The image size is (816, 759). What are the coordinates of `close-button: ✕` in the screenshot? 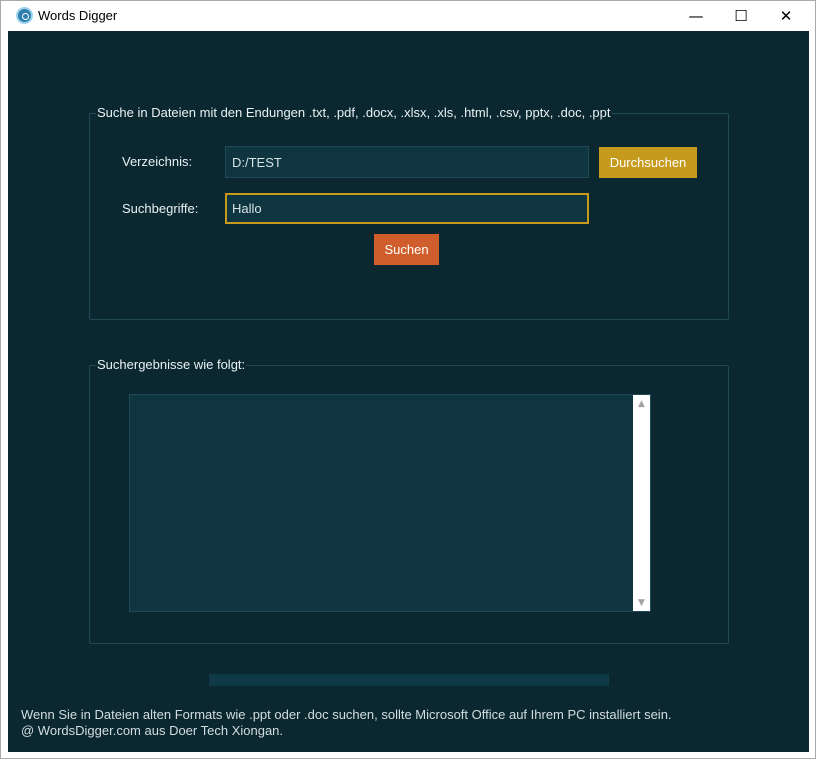 It's located at (786, 16).